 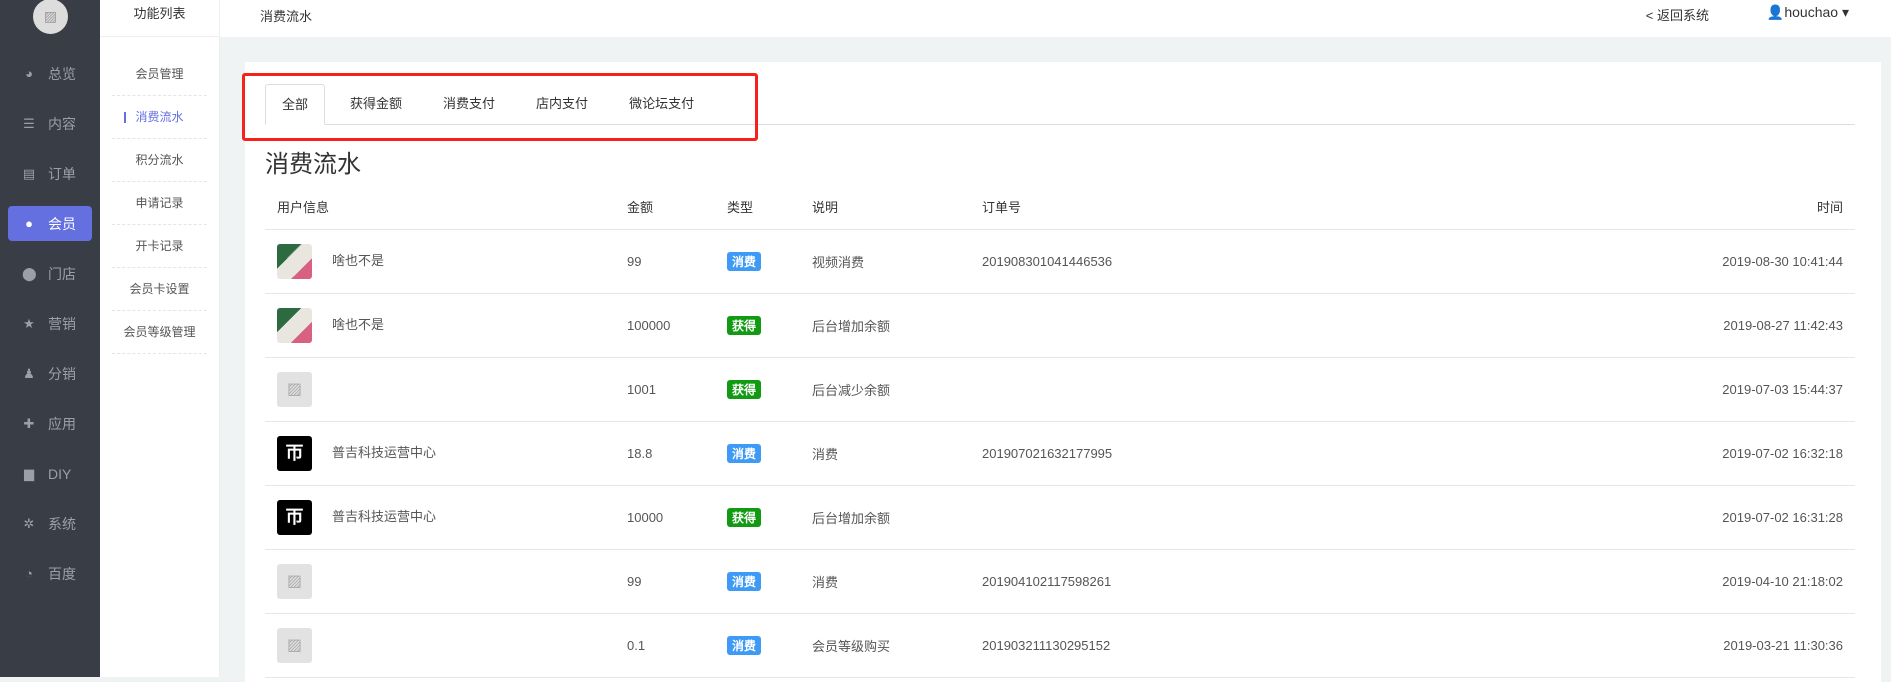 I want to click on time: 2019-08-30 10:41:44, so click(x=1602, y=261).